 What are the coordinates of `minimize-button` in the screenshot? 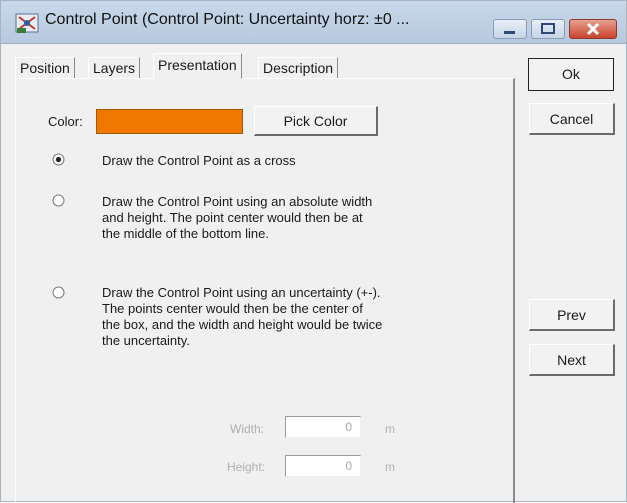 It's located at (510, 29).